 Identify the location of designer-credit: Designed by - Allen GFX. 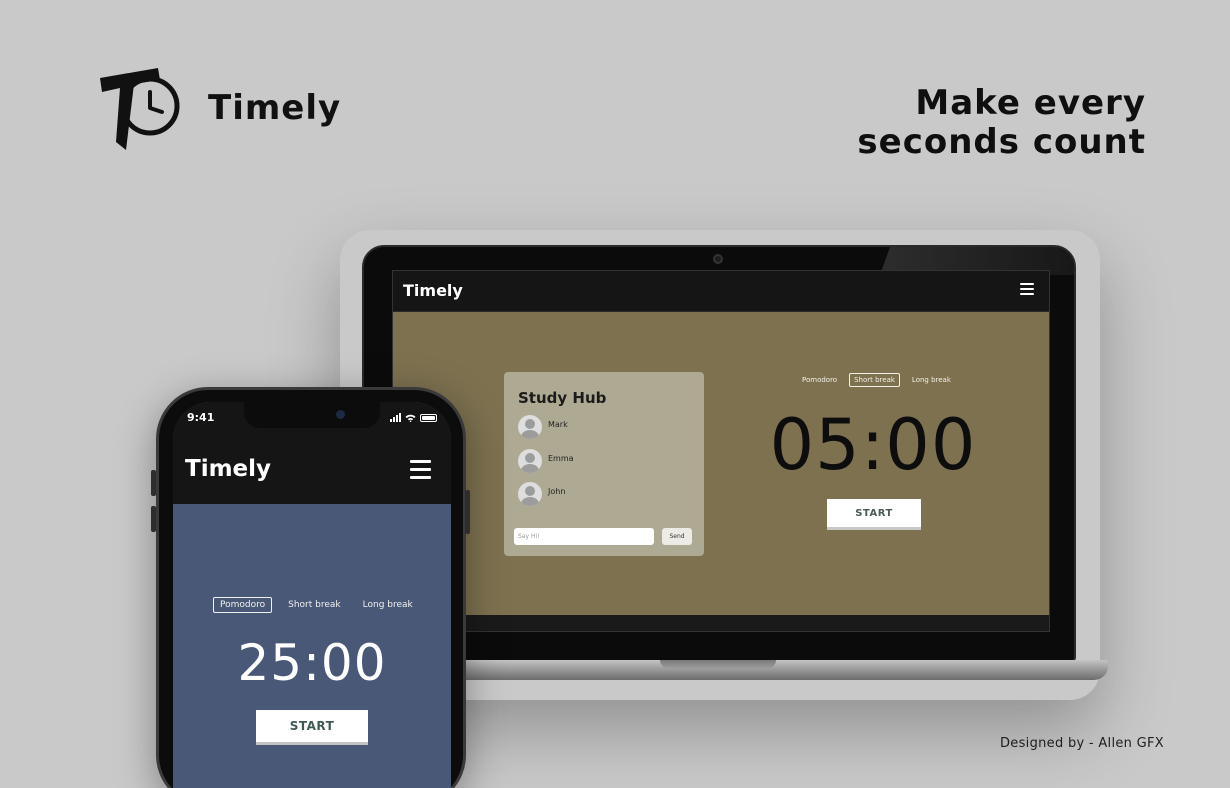
(1081, 743).